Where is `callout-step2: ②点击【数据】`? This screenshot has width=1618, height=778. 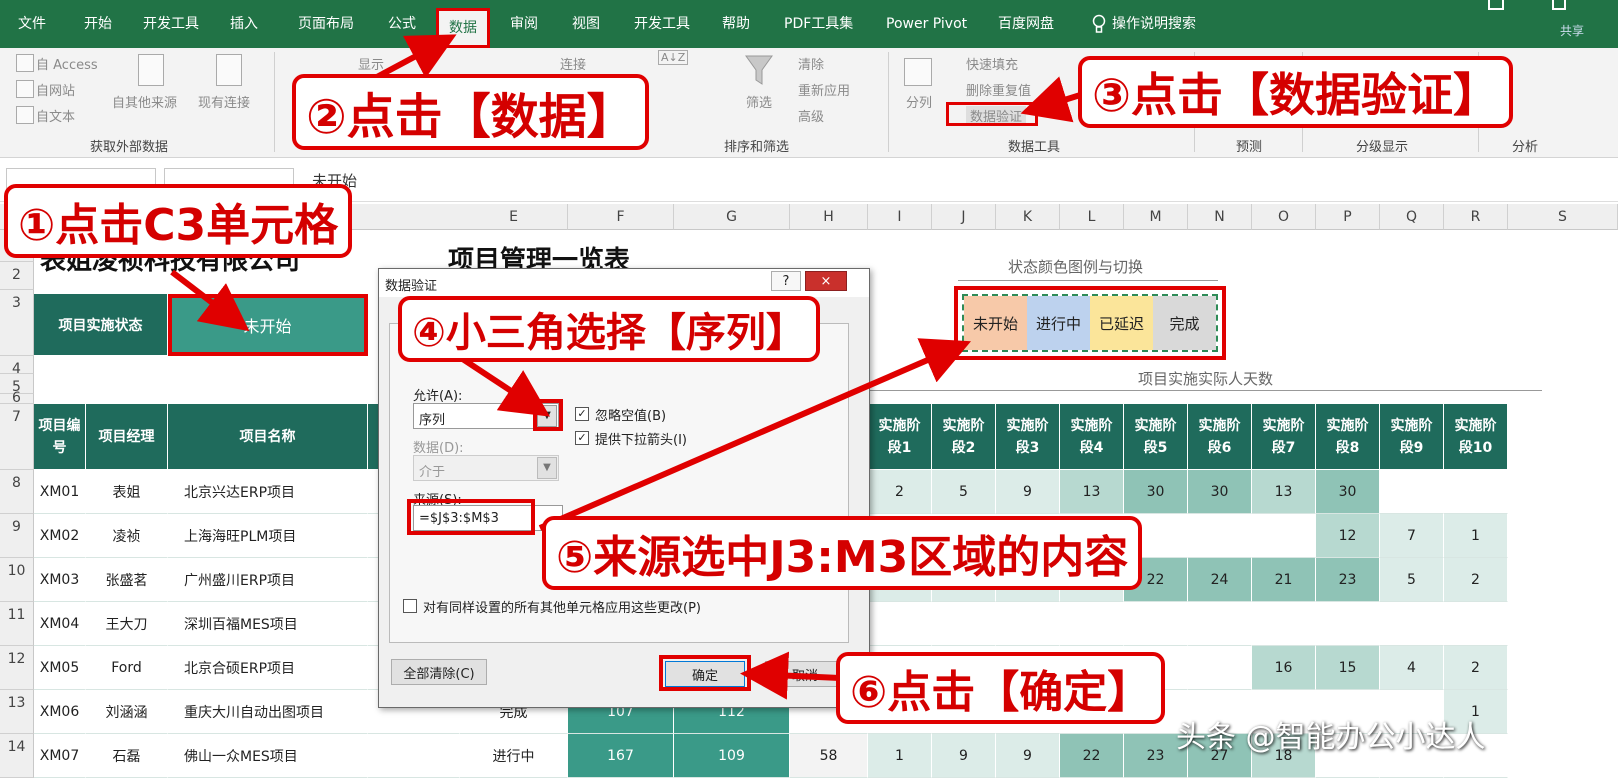 callout-step2: ②点击【数据】 is located at coordinates (470, 112).